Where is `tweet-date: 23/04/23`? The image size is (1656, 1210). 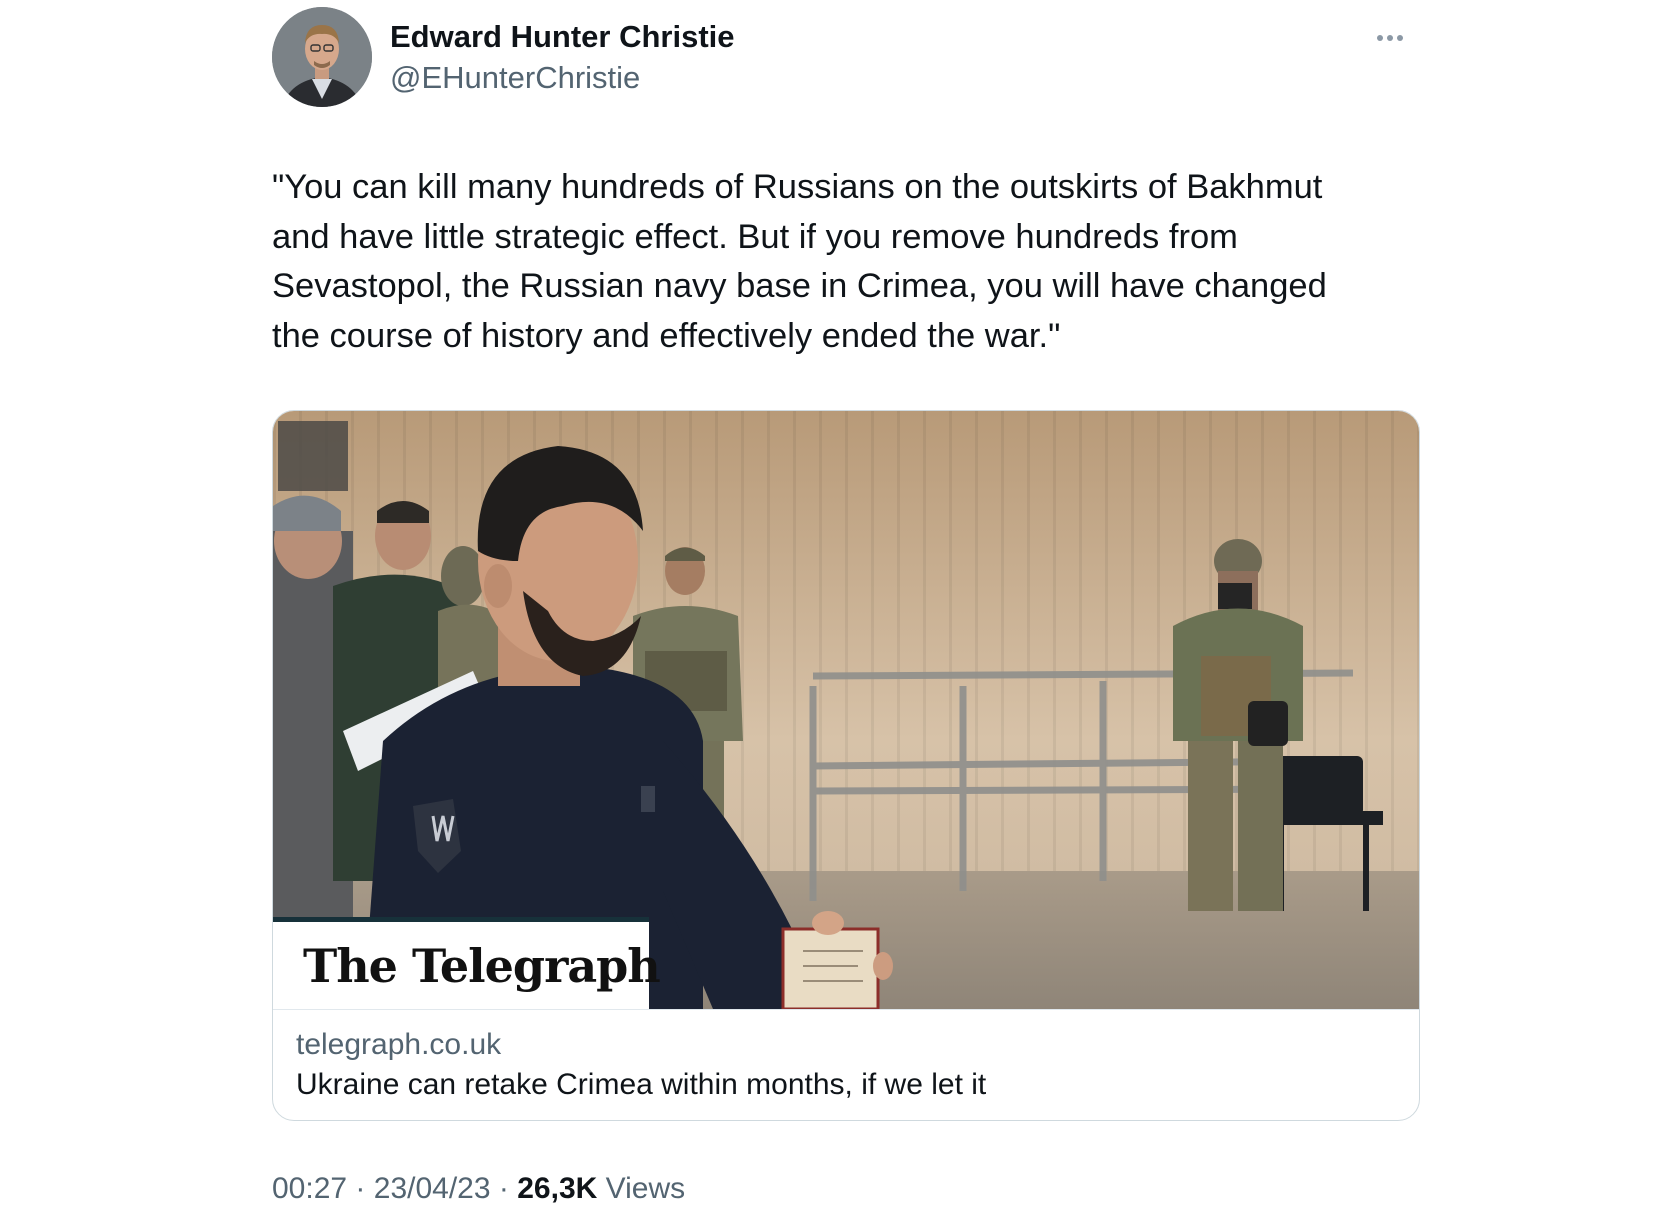 tweet-date: 23/04/23 is located at coordinates (432, 1188).